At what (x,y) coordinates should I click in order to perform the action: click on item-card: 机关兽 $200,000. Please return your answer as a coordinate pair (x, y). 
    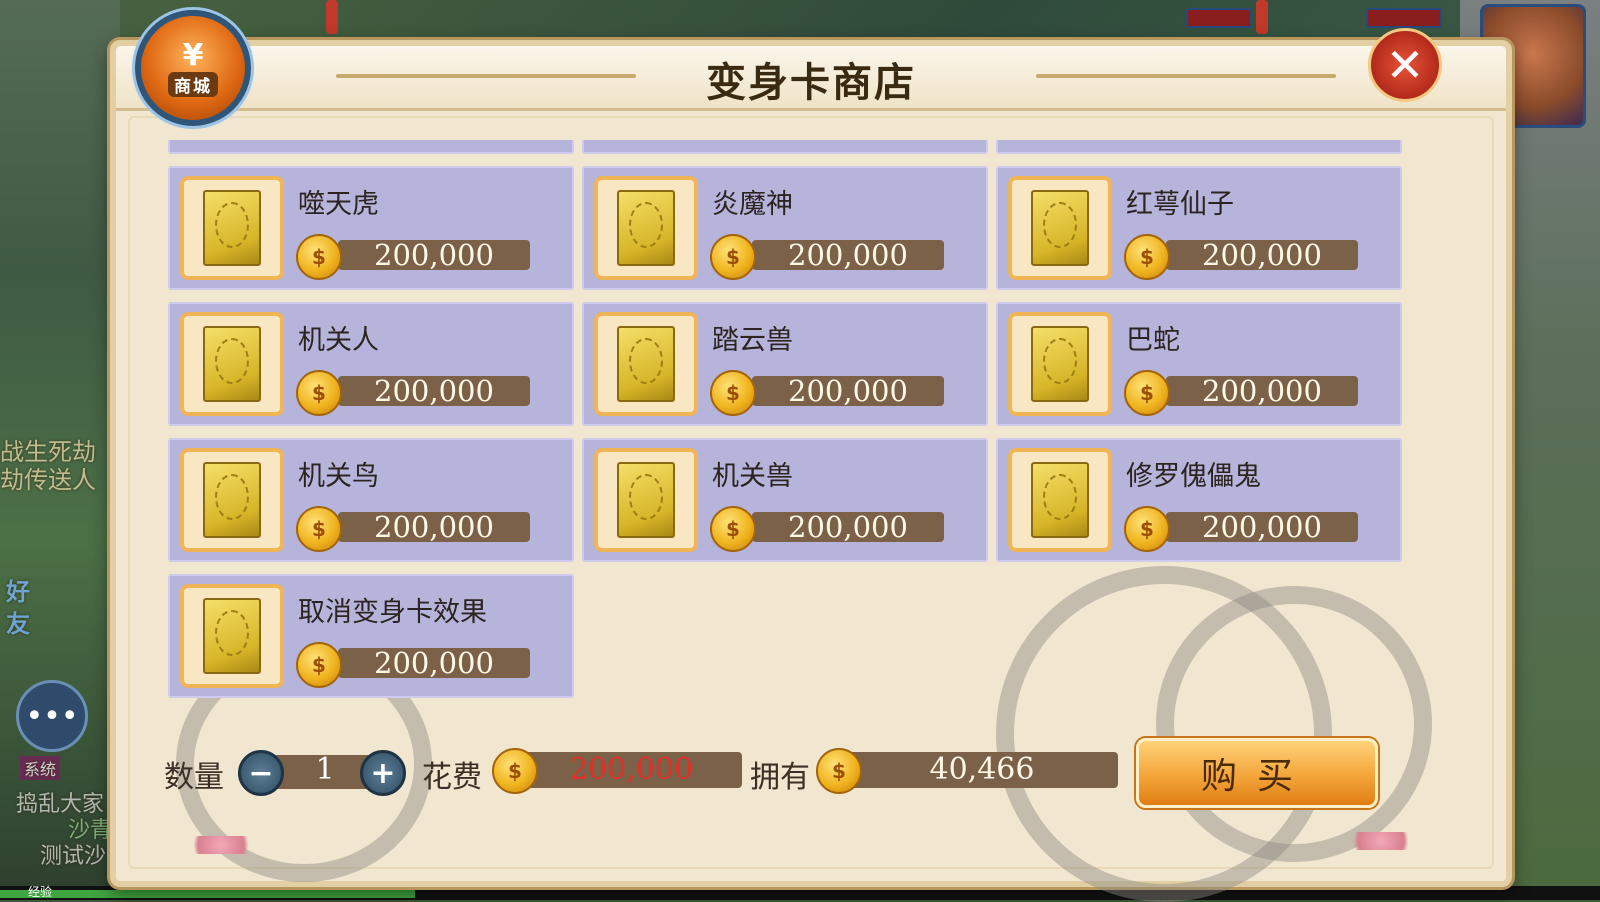
    Looking at the image, I should click on (785, 500).